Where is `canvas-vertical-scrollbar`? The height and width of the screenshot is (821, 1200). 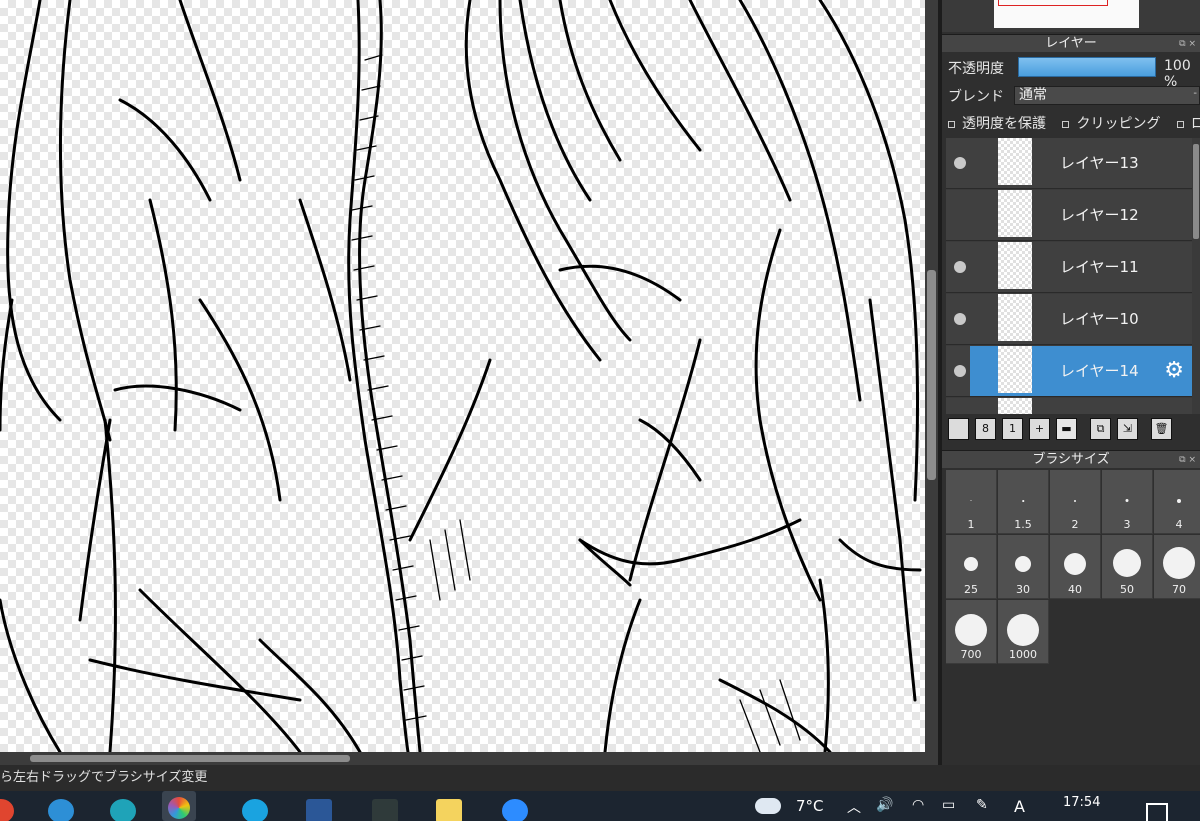
canvas-vertical-scrollbar is located at coordinates (931, 376).